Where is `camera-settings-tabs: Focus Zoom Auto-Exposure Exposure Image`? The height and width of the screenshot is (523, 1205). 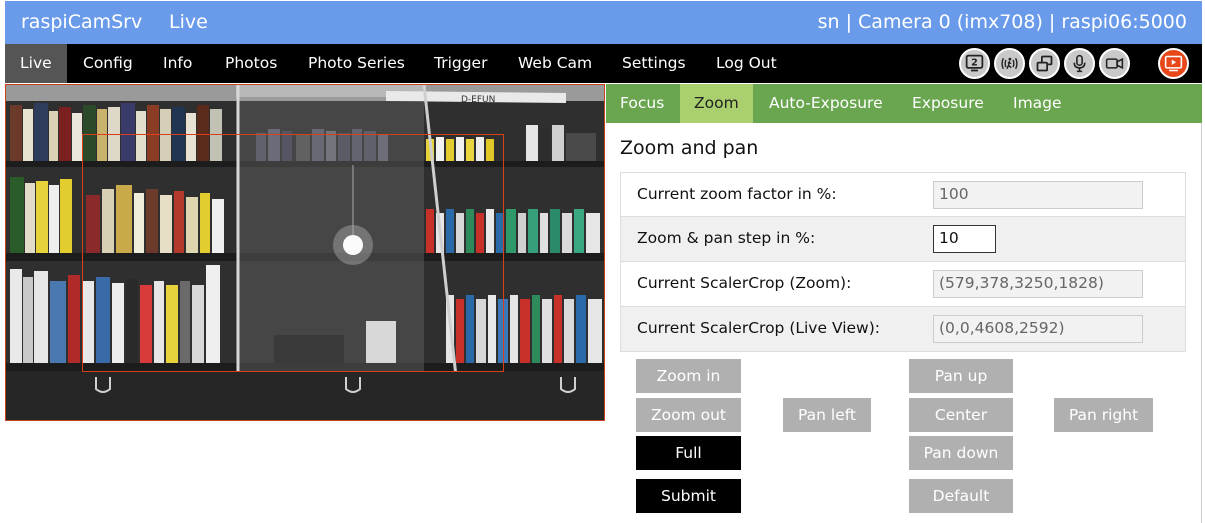
camera-settings-tabs: Focus Zoom Auto-Exposure Exposure Image is located at coordinates (904, 103).